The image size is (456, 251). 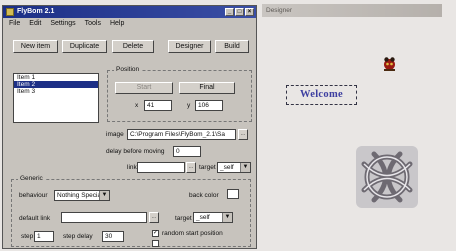 What do you see at coordinates (35, 218) in the screenshot?
I see `default-link-label: default link` at bounding box center [35, 218].